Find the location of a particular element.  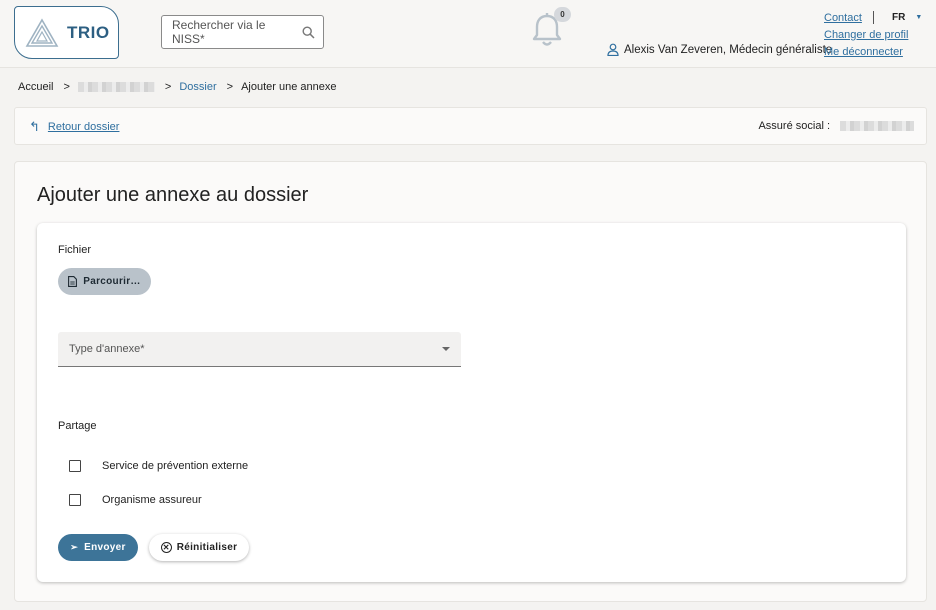

search-icon is located at coordinates (308, 32).